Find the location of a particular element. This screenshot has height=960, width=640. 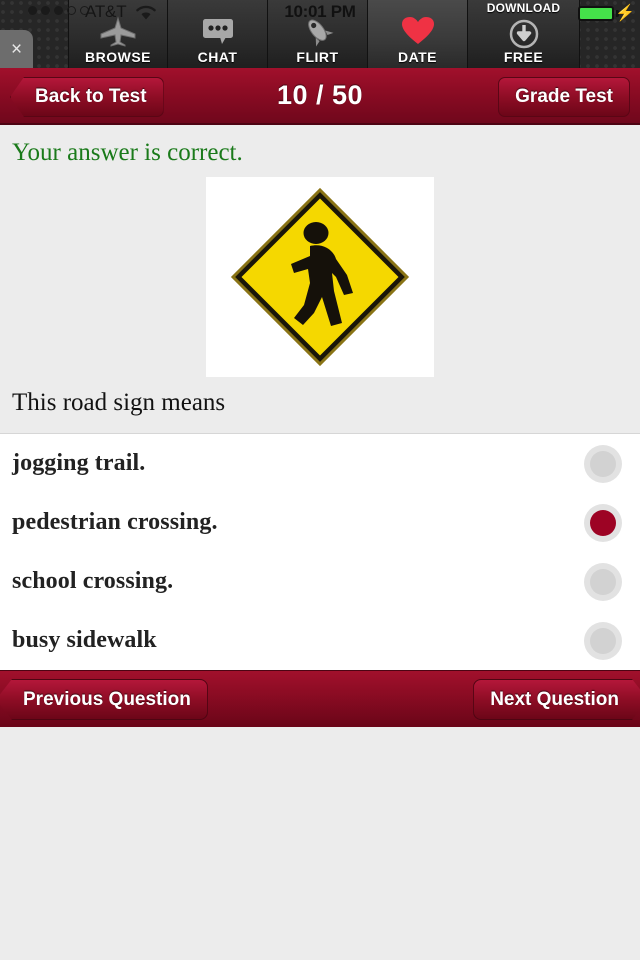

previous-question-button: Previous Question is located at coordinates (104, 699).